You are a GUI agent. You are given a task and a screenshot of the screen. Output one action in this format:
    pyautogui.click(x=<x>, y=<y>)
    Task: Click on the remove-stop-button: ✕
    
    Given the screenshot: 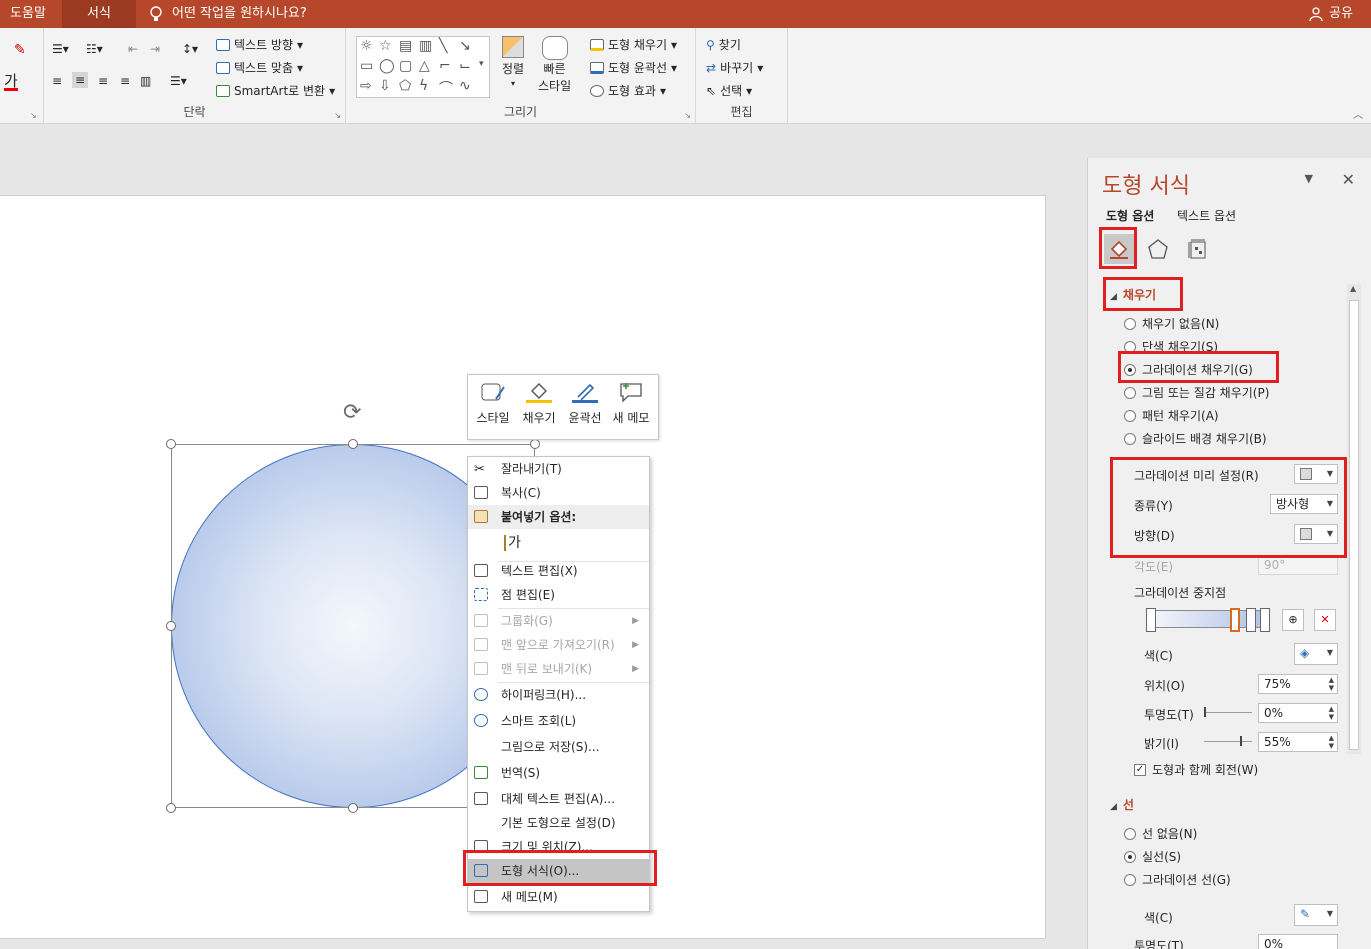 What is the action you would take?
    pyautogui.click(x=1325, y=620)
    